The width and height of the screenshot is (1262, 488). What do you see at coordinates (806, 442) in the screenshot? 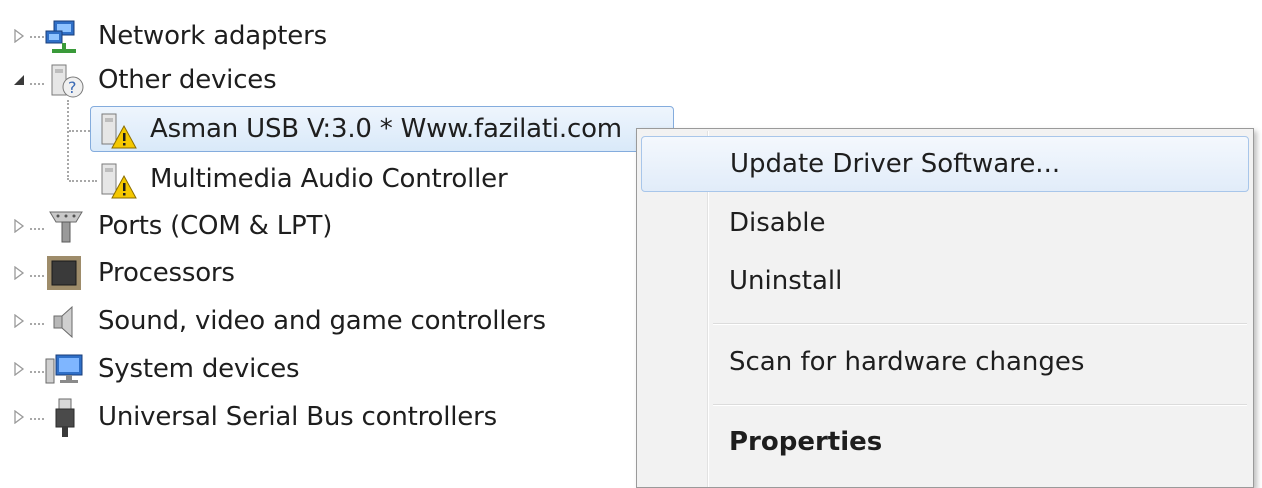
I see `menu-item-label: Properties` at bounding box center [806, 442].